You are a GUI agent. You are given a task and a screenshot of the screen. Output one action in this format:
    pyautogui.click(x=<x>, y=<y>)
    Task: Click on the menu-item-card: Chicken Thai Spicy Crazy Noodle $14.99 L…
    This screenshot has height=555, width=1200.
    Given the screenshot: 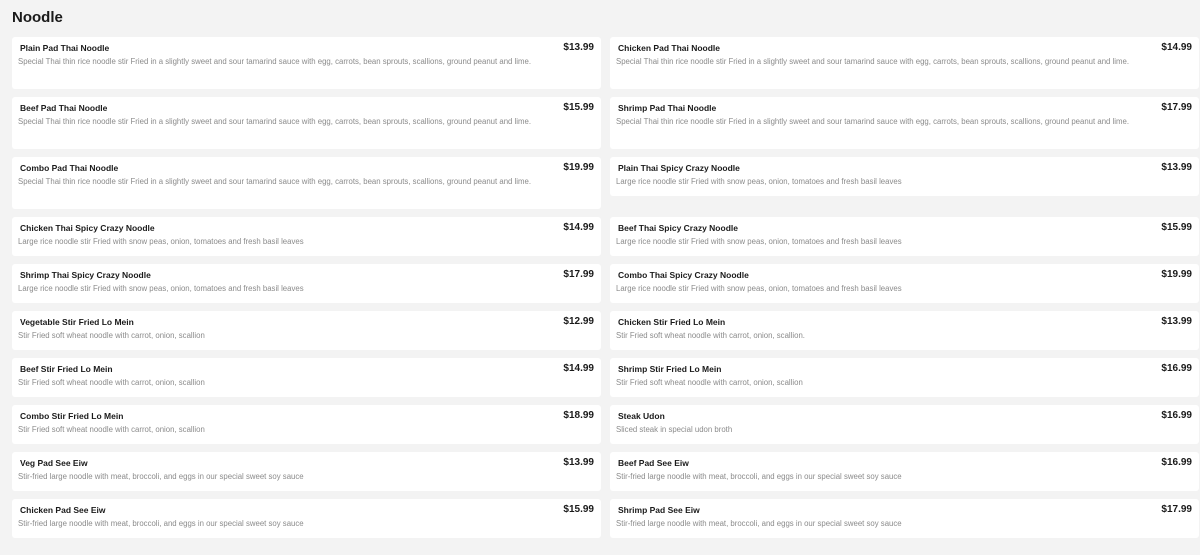 What is the action you would take?
    pyautogui.click(x=306, y=236)
    